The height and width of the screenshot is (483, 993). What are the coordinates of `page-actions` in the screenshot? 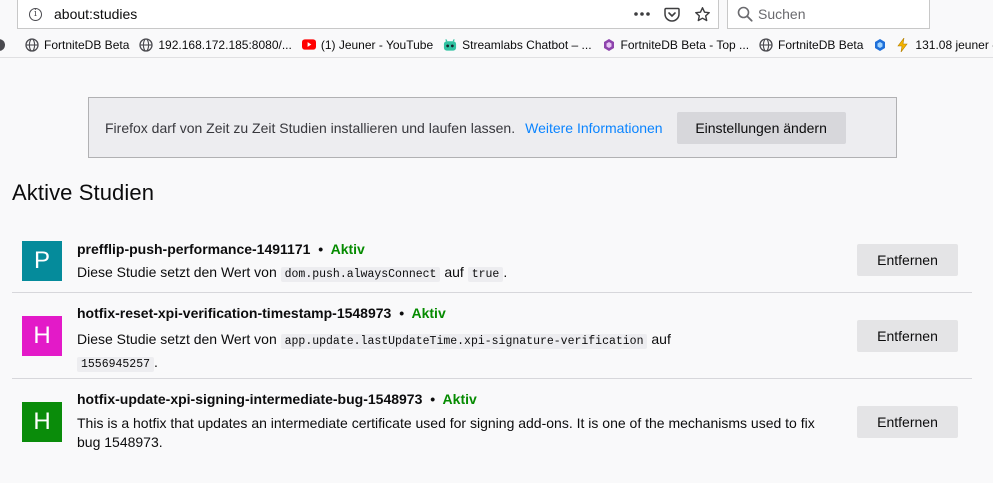 It's located at (672, 14).